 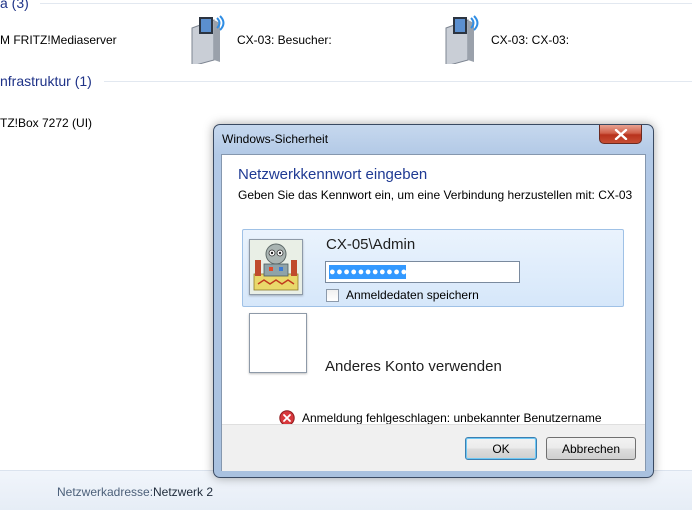 What do you see at coordinates (278, 343) in the screenshot?
I see `other-account-avatar` at bounding box center [278, 343].